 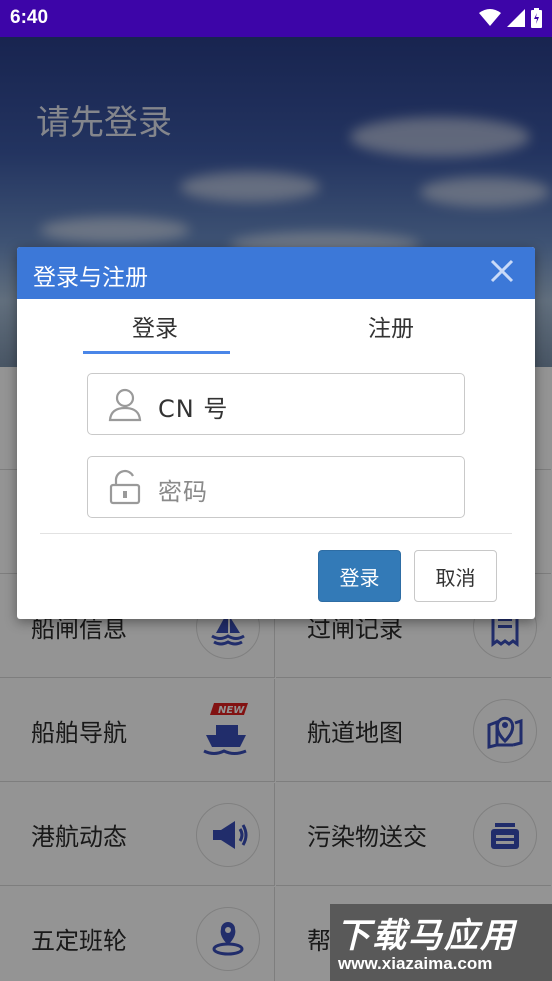 I want to click on cn-number-field: CN 号, so click(x=276, y=404).